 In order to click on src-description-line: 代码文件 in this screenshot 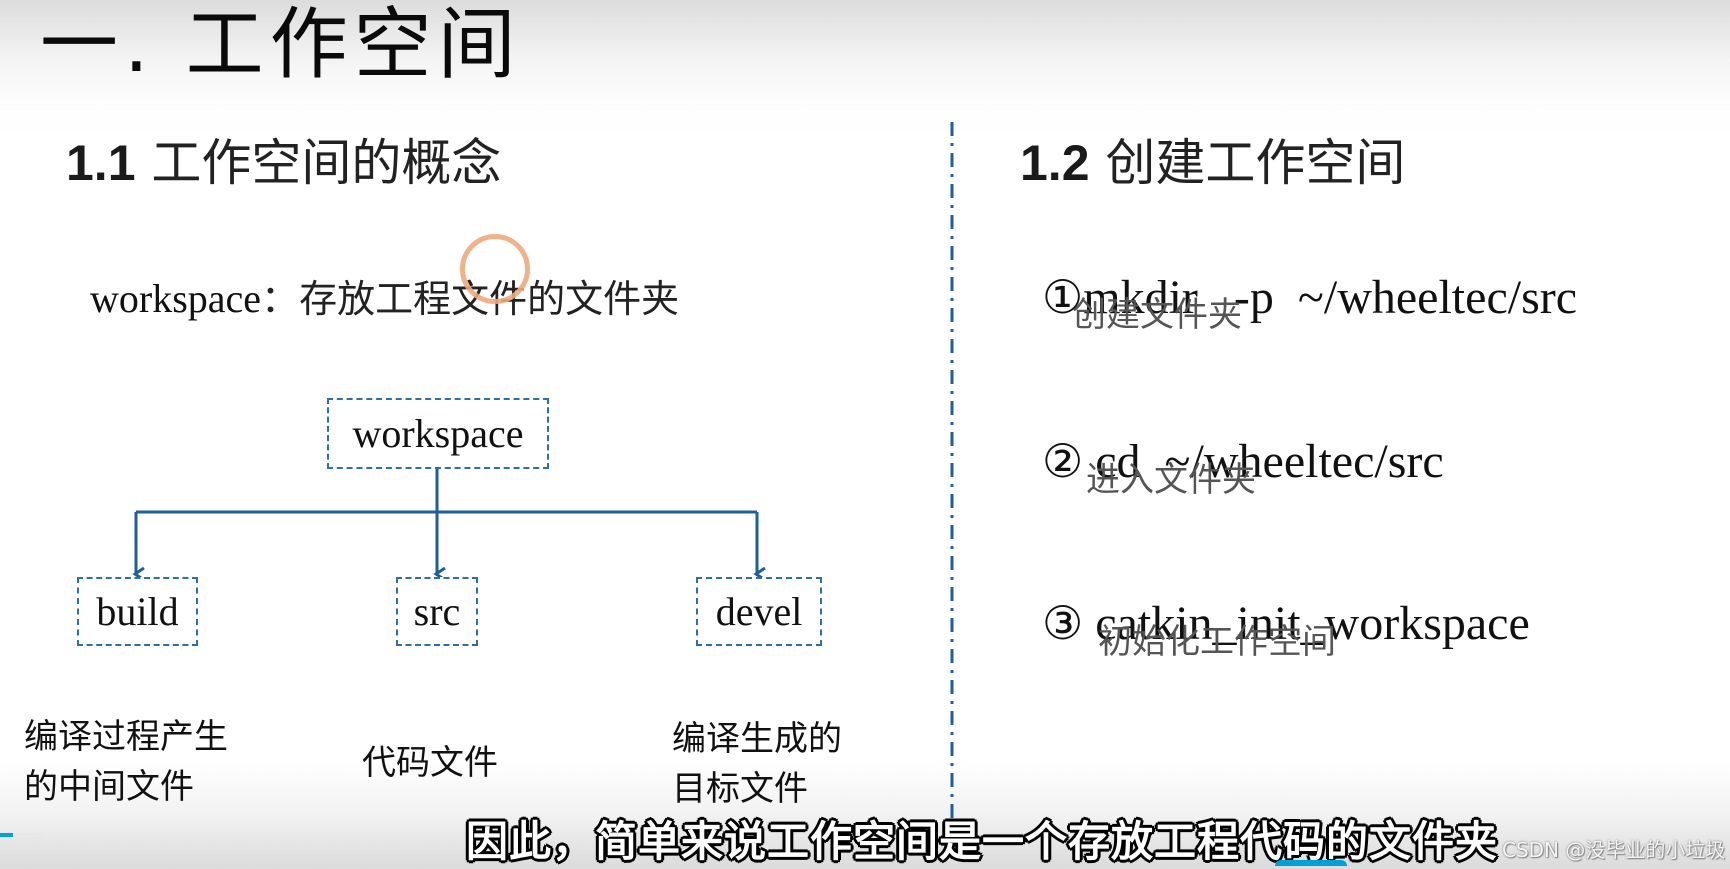, I will do `click(430, 763)`.